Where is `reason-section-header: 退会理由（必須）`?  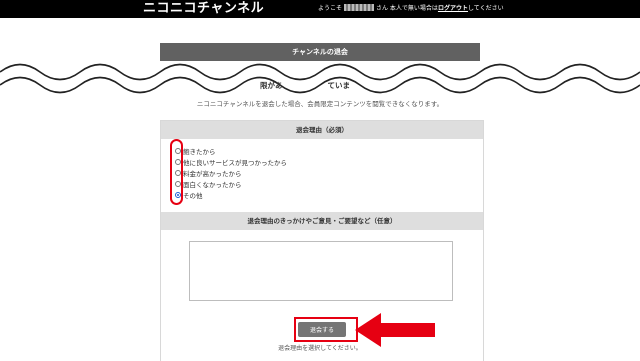 reason-section-header: 退会理由（必須） is located at coordinates (322, 130).